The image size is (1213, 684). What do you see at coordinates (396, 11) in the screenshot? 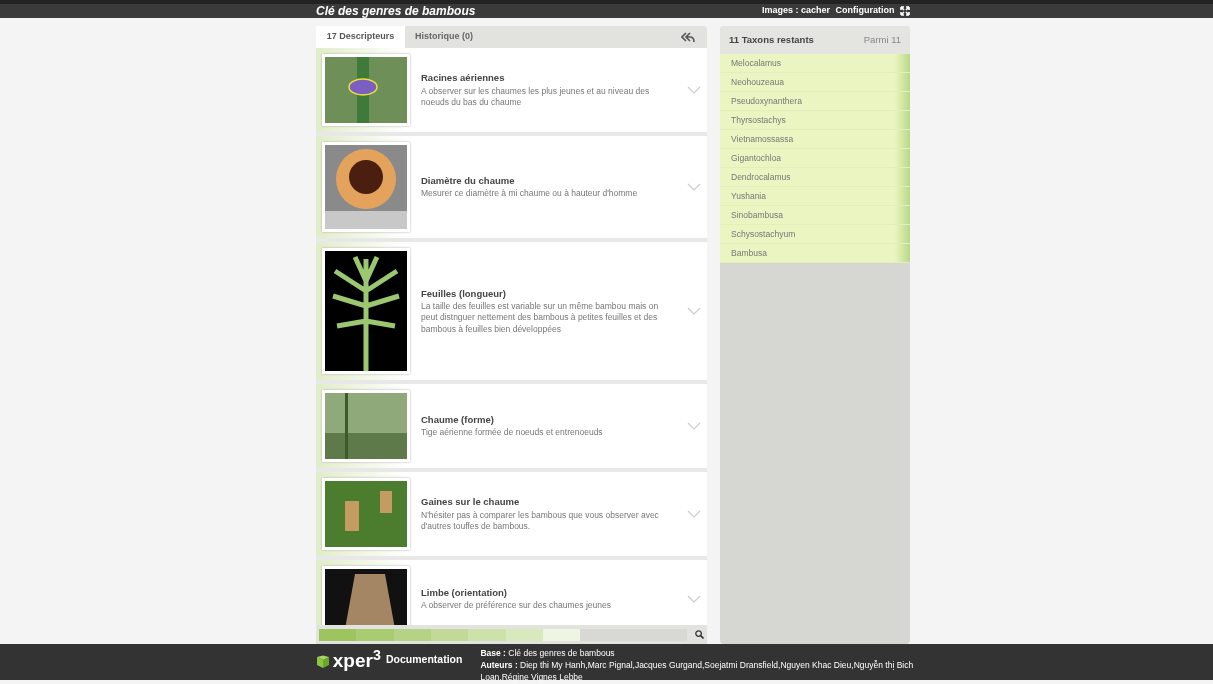
I see `app-title: Clé des genres de bambous` at bounding box center [396, 11].